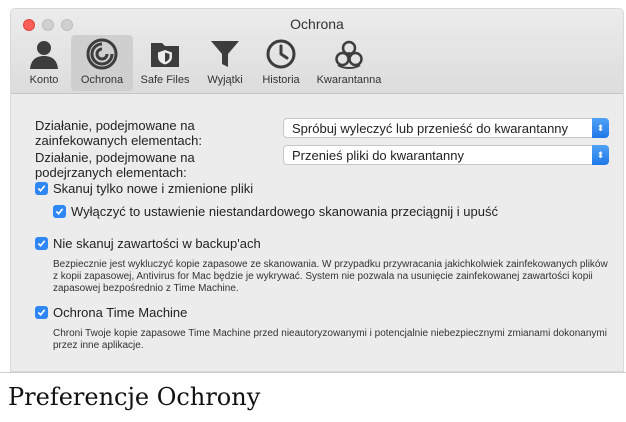  I want to click on tab-konto: Konto, so click(44, 63).